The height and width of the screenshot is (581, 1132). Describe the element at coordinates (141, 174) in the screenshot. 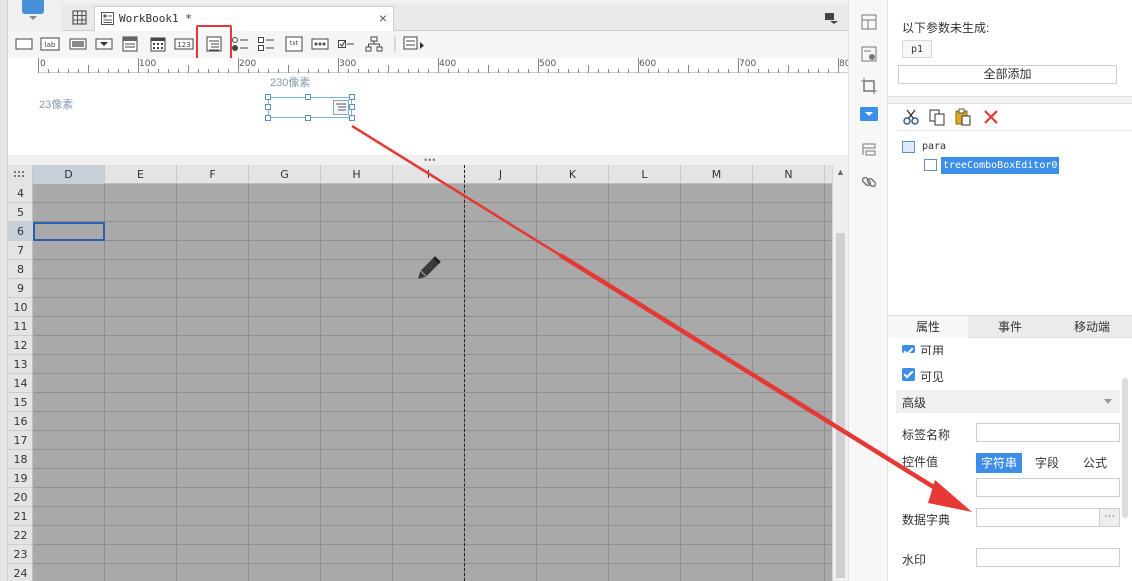

I see `column-header: E` at that location.